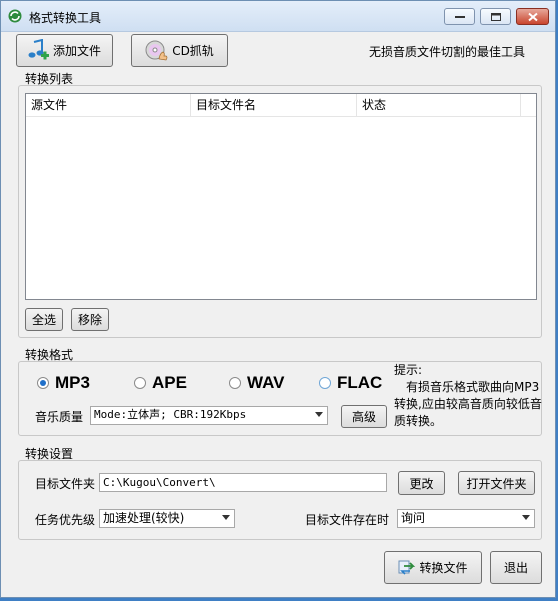 This screenshot has height=601, width=558. What do you see at coordinates (193, 51) in the screenshot?
I see `cd-rip-label: CD抓轨` at bounding box center [193, 51].